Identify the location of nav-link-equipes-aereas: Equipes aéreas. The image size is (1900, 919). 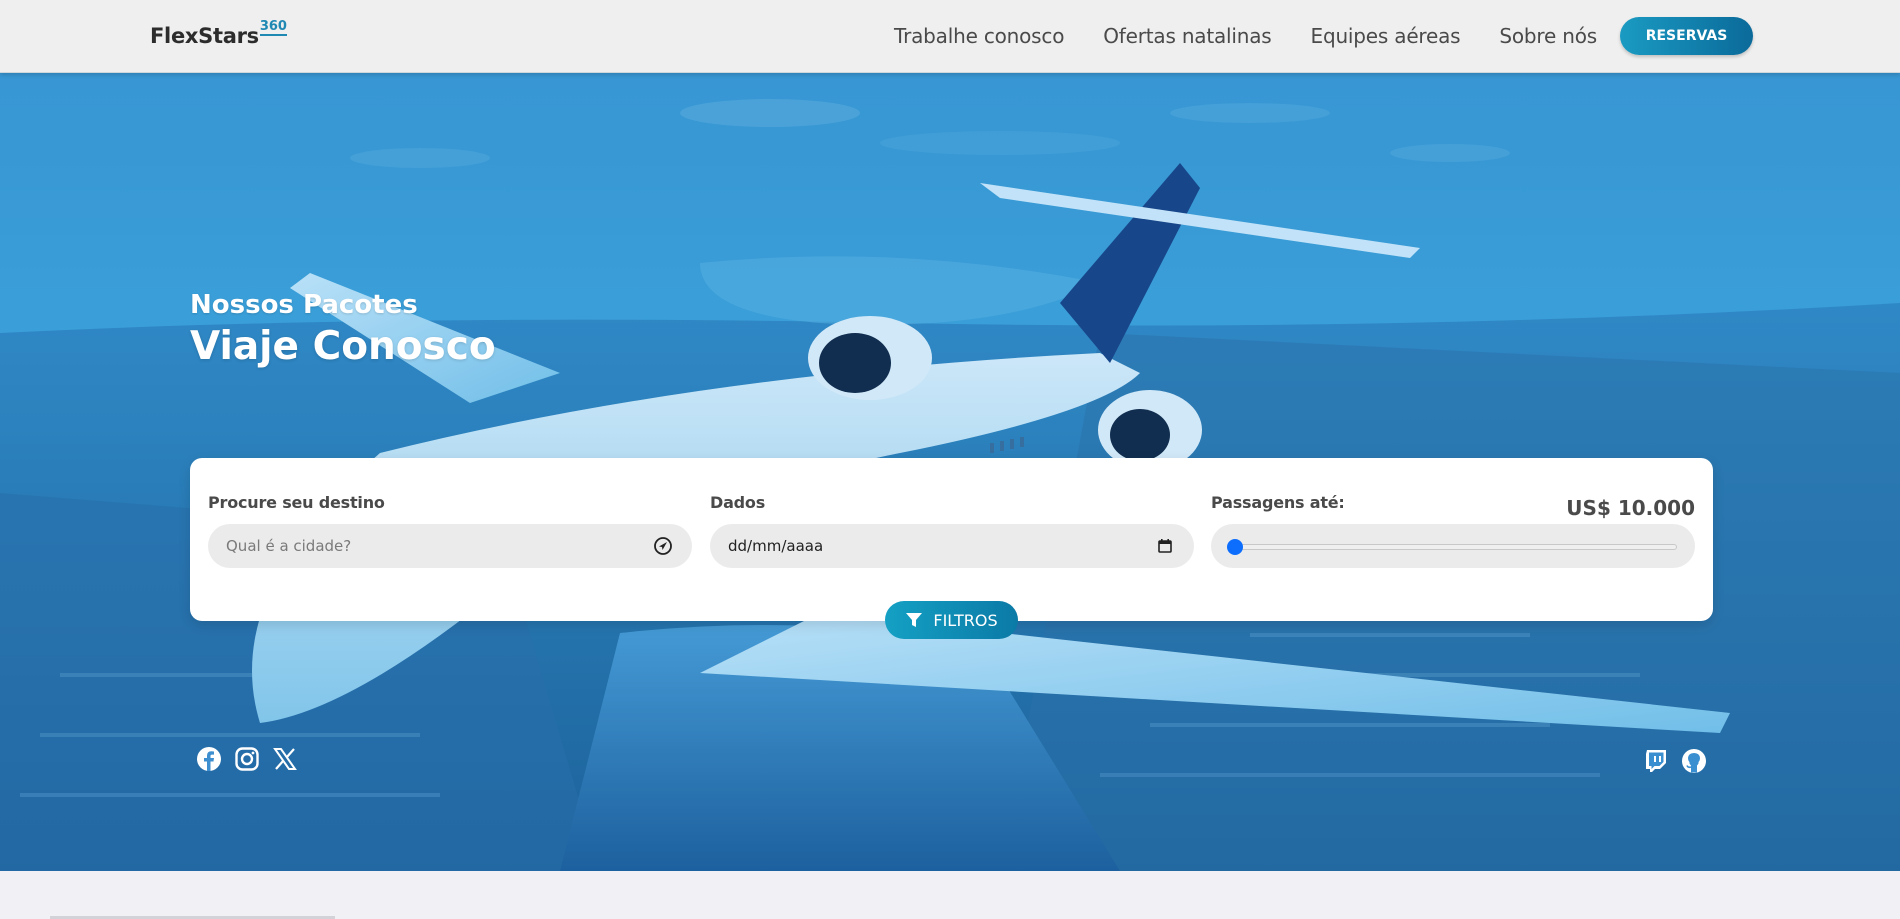
(1386, 36).